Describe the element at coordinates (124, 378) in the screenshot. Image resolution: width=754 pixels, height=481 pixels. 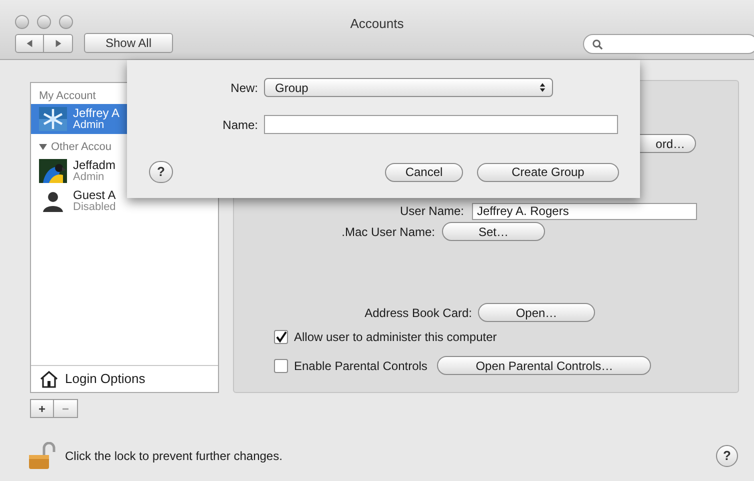
I see `login-options-item: Login Options` at that location.